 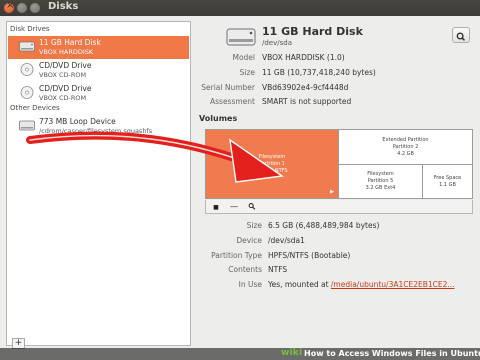 I want to click on assessment-value: SMART is not supported, so click(x=307, y=101).